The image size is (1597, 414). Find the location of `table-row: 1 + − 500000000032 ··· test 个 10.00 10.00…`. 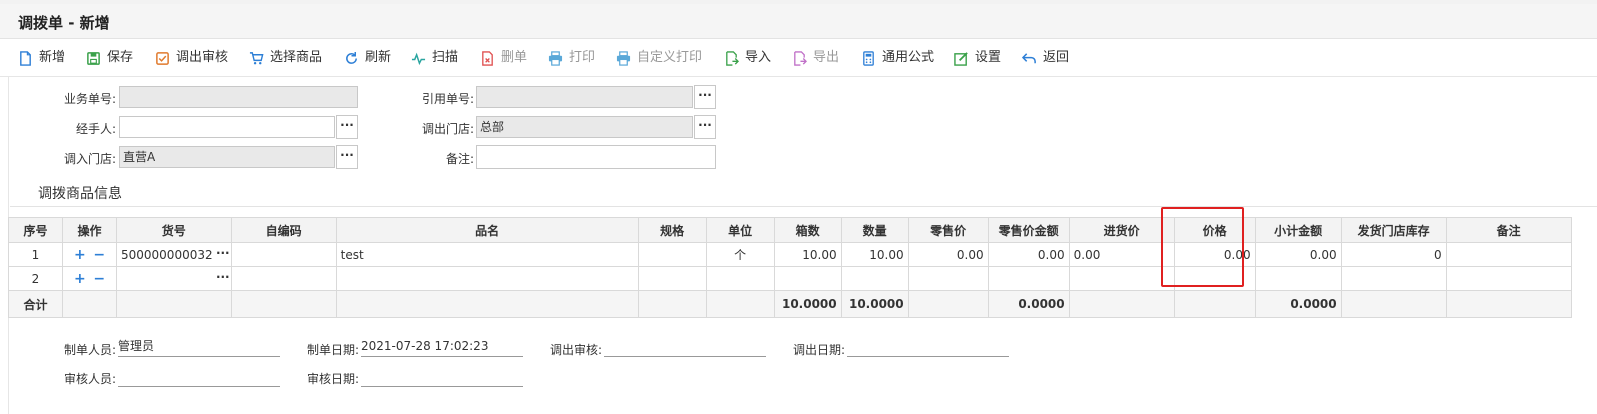

table-row: 1 + − 500000000032 ··· test 个 10.00 10.00… is located at coordinates (790, 254).